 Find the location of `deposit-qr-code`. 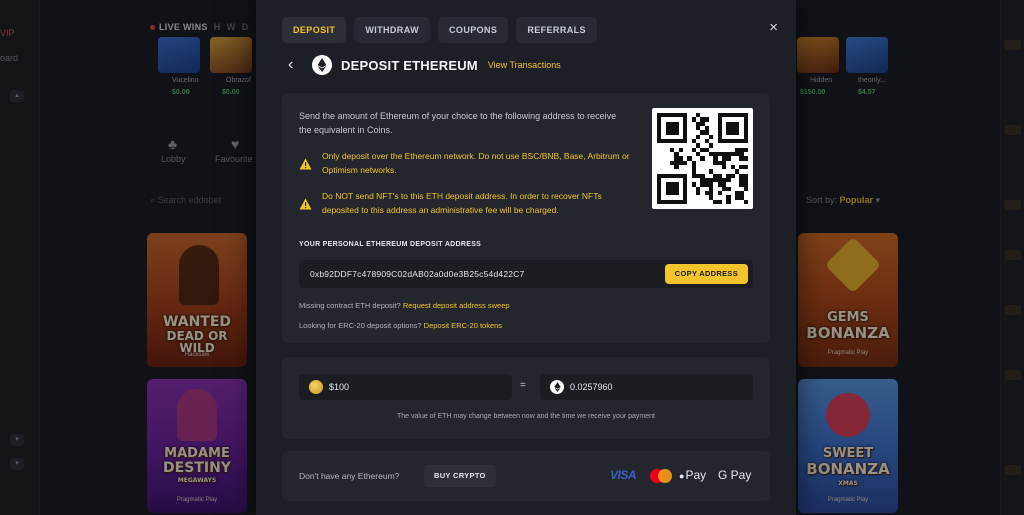

deposit-qr-code is located at coordinates (702, 158).